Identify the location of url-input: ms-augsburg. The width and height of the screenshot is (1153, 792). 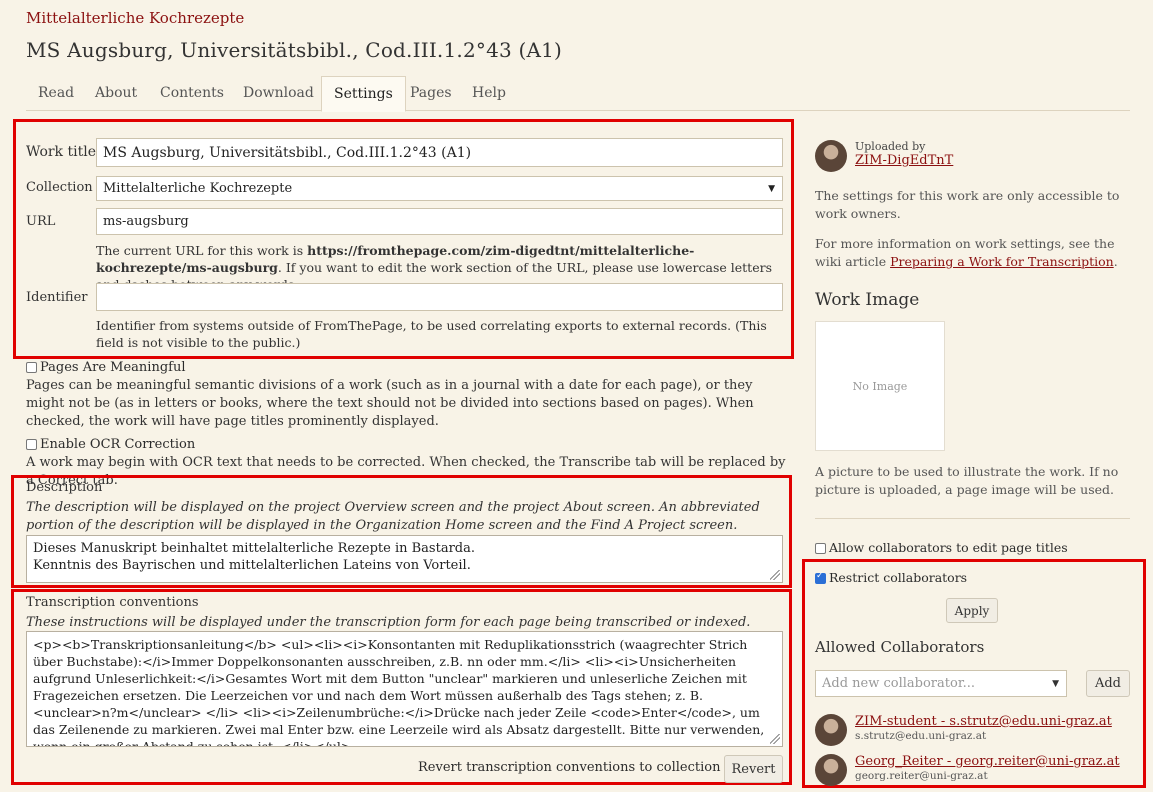
(439, 221).